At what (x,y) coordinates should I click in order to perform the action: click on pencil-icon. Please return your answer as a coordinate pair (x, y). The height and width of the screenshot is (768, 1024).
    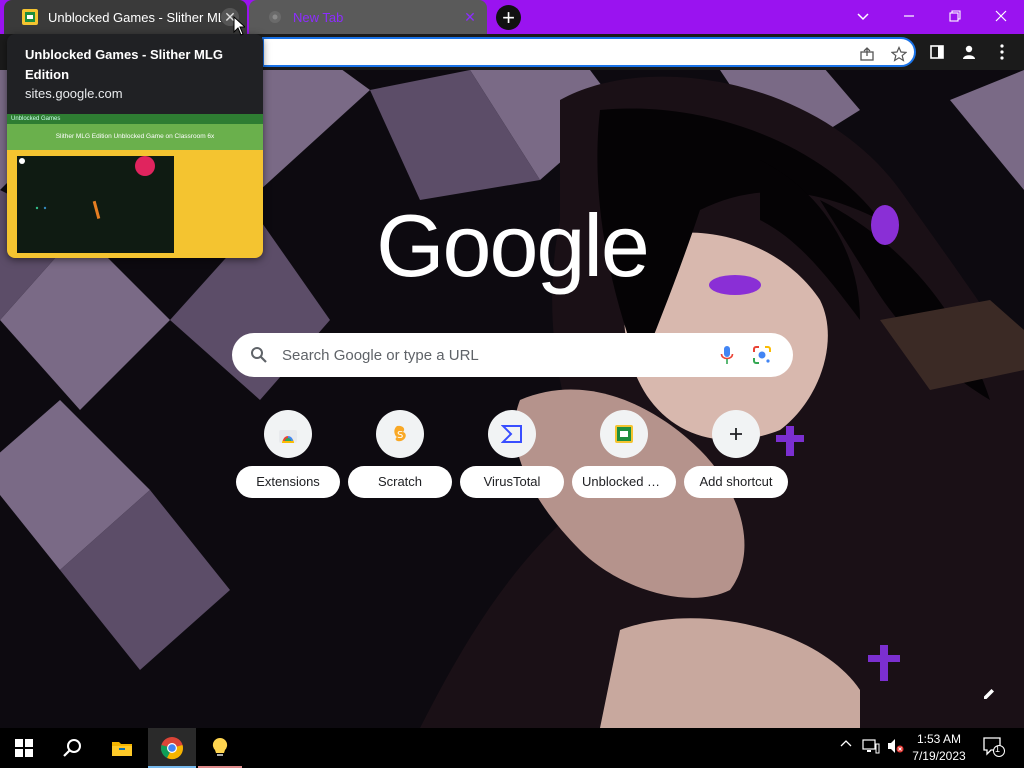
    Looking at the image, I should click on (989, 694).